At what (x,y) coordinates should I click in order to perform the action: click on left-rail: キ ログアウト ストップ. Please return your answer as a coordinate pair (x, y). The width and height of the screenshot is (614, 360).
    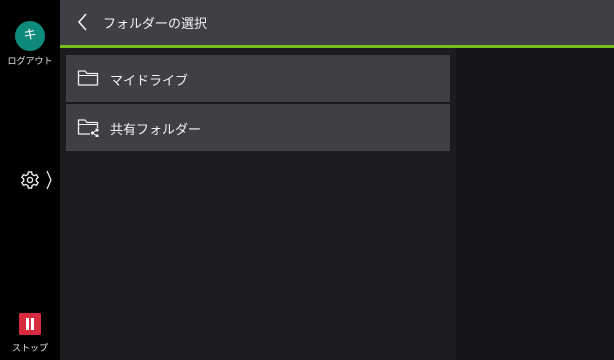
    Looking at the image, I should click on (30, 180).